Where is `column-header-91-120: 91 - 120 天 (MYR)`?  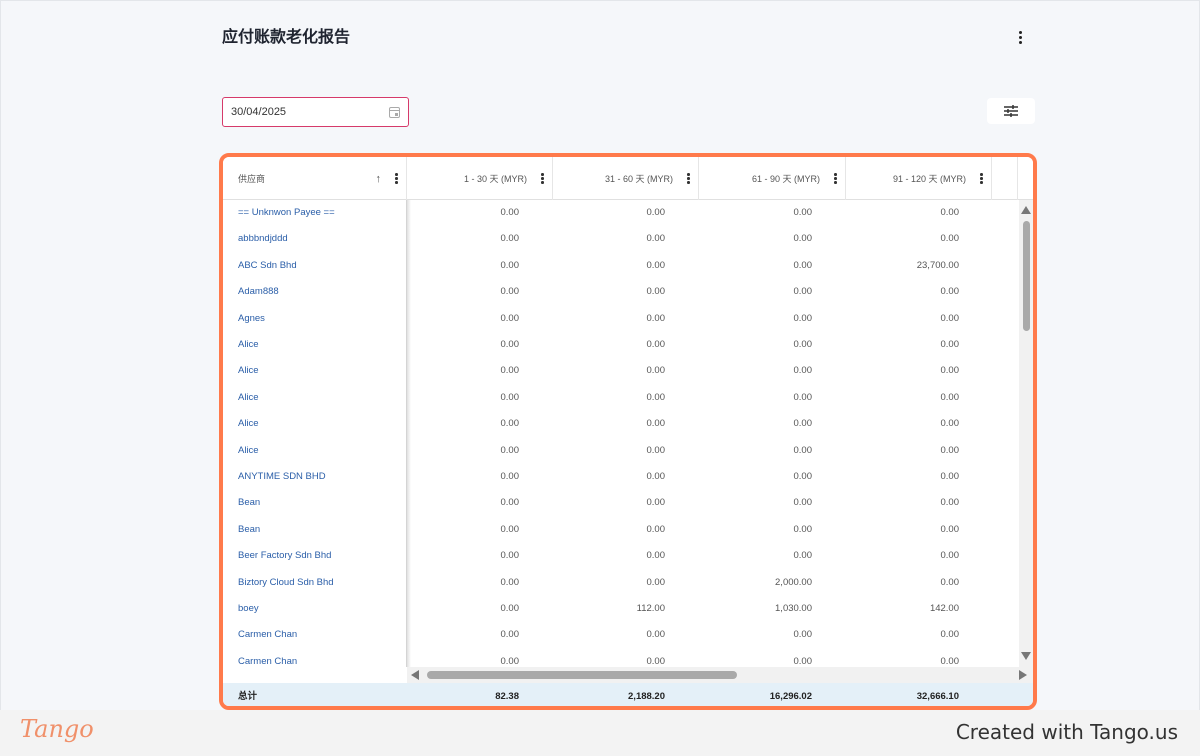
column-header-91-120: 91 - 120 天 (MYR) is located at coordinates (919, 178).